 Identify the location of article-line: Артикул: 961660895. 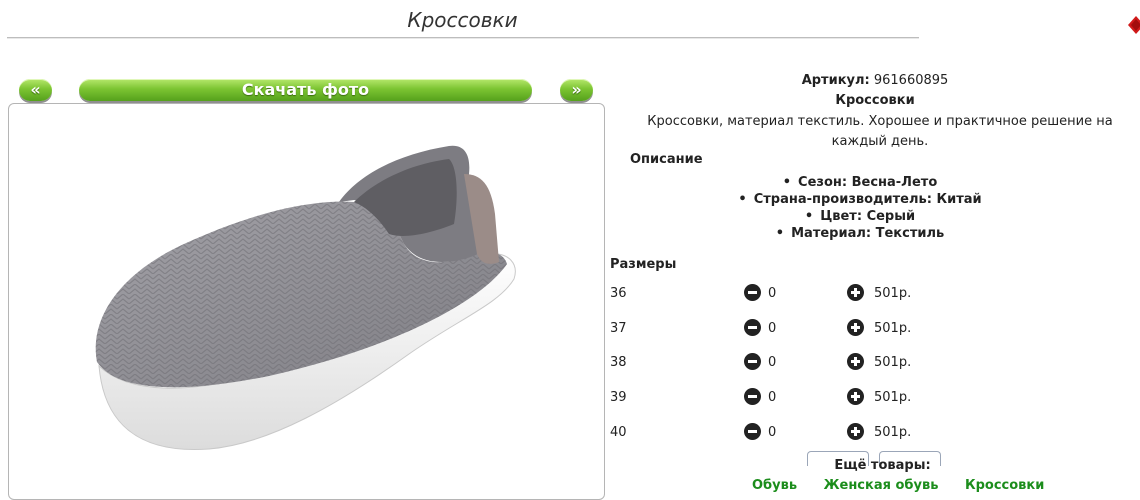
(875, 80).